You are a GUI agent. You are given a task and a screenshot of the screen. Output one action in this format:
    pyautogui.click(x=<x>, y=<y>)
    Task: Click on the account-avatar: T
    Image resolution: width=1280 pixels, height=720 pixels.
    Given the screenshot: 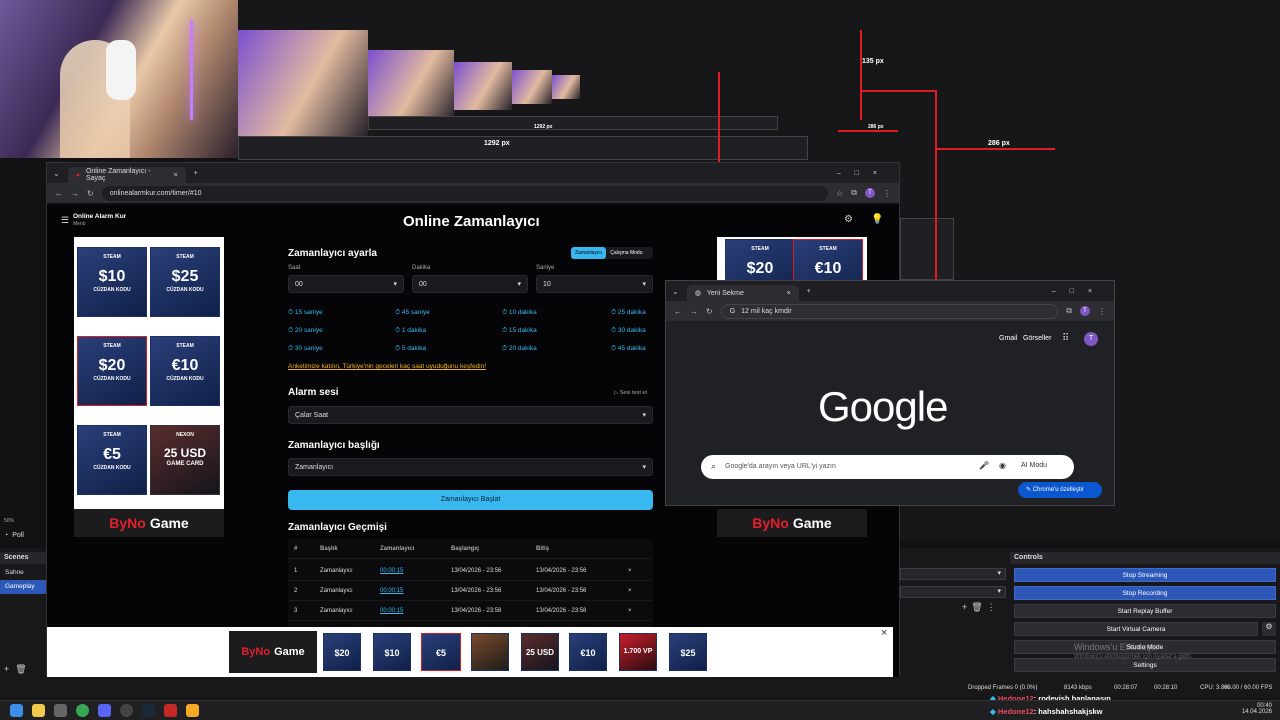 What is the action you would take?
    pyautogui.click(x=1091, y=339)
    